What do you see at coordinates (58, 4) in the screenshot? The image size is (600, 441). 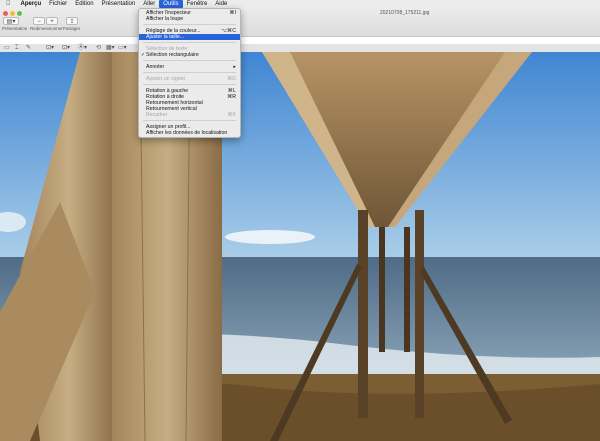 I see `menu-fichier: Fichier` at bounding box center [58, 4].